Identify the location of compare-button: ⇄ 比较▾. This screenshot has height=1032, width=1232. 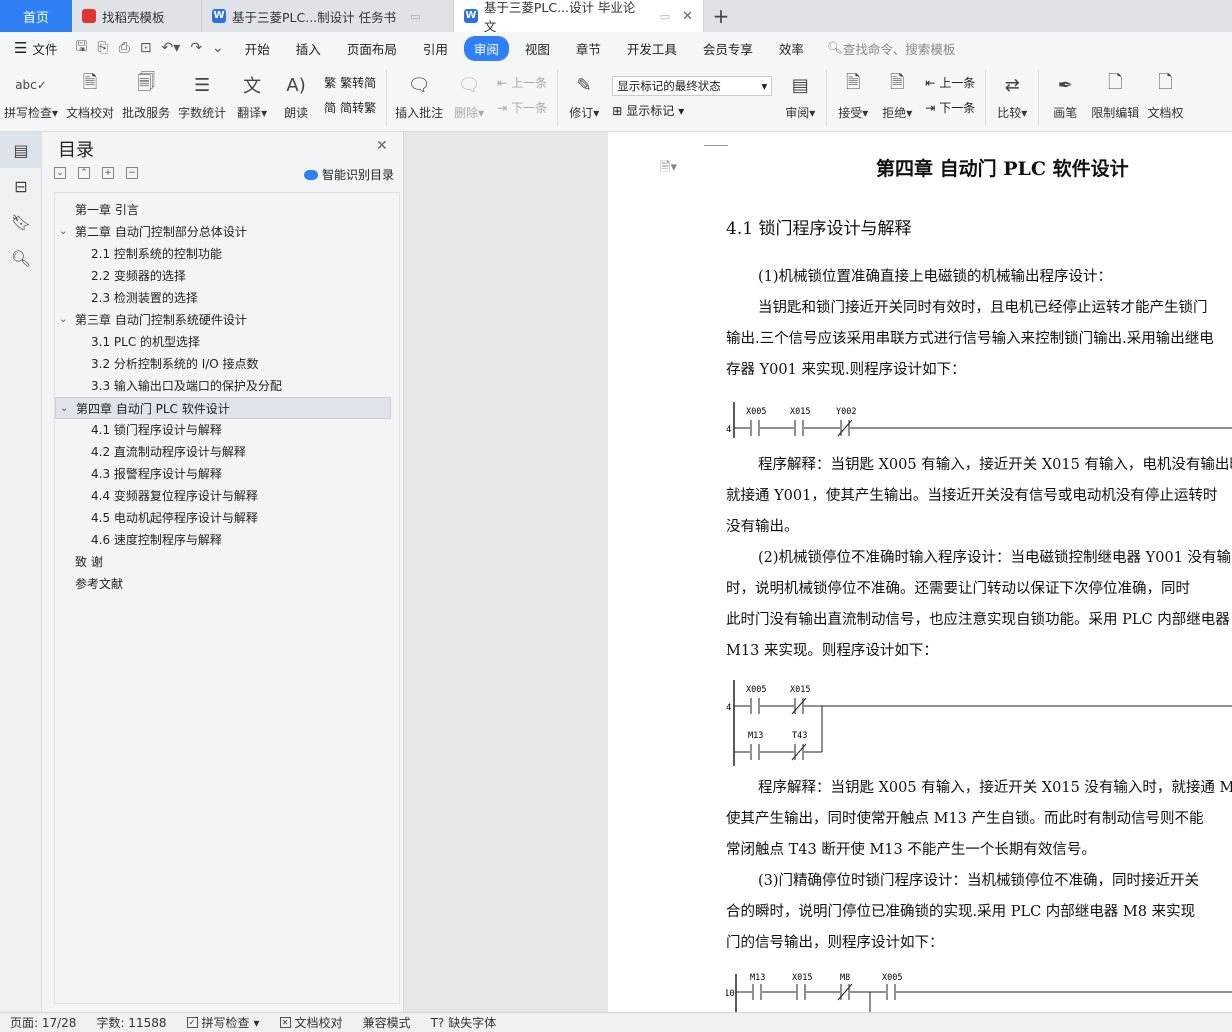
(1012, 95).